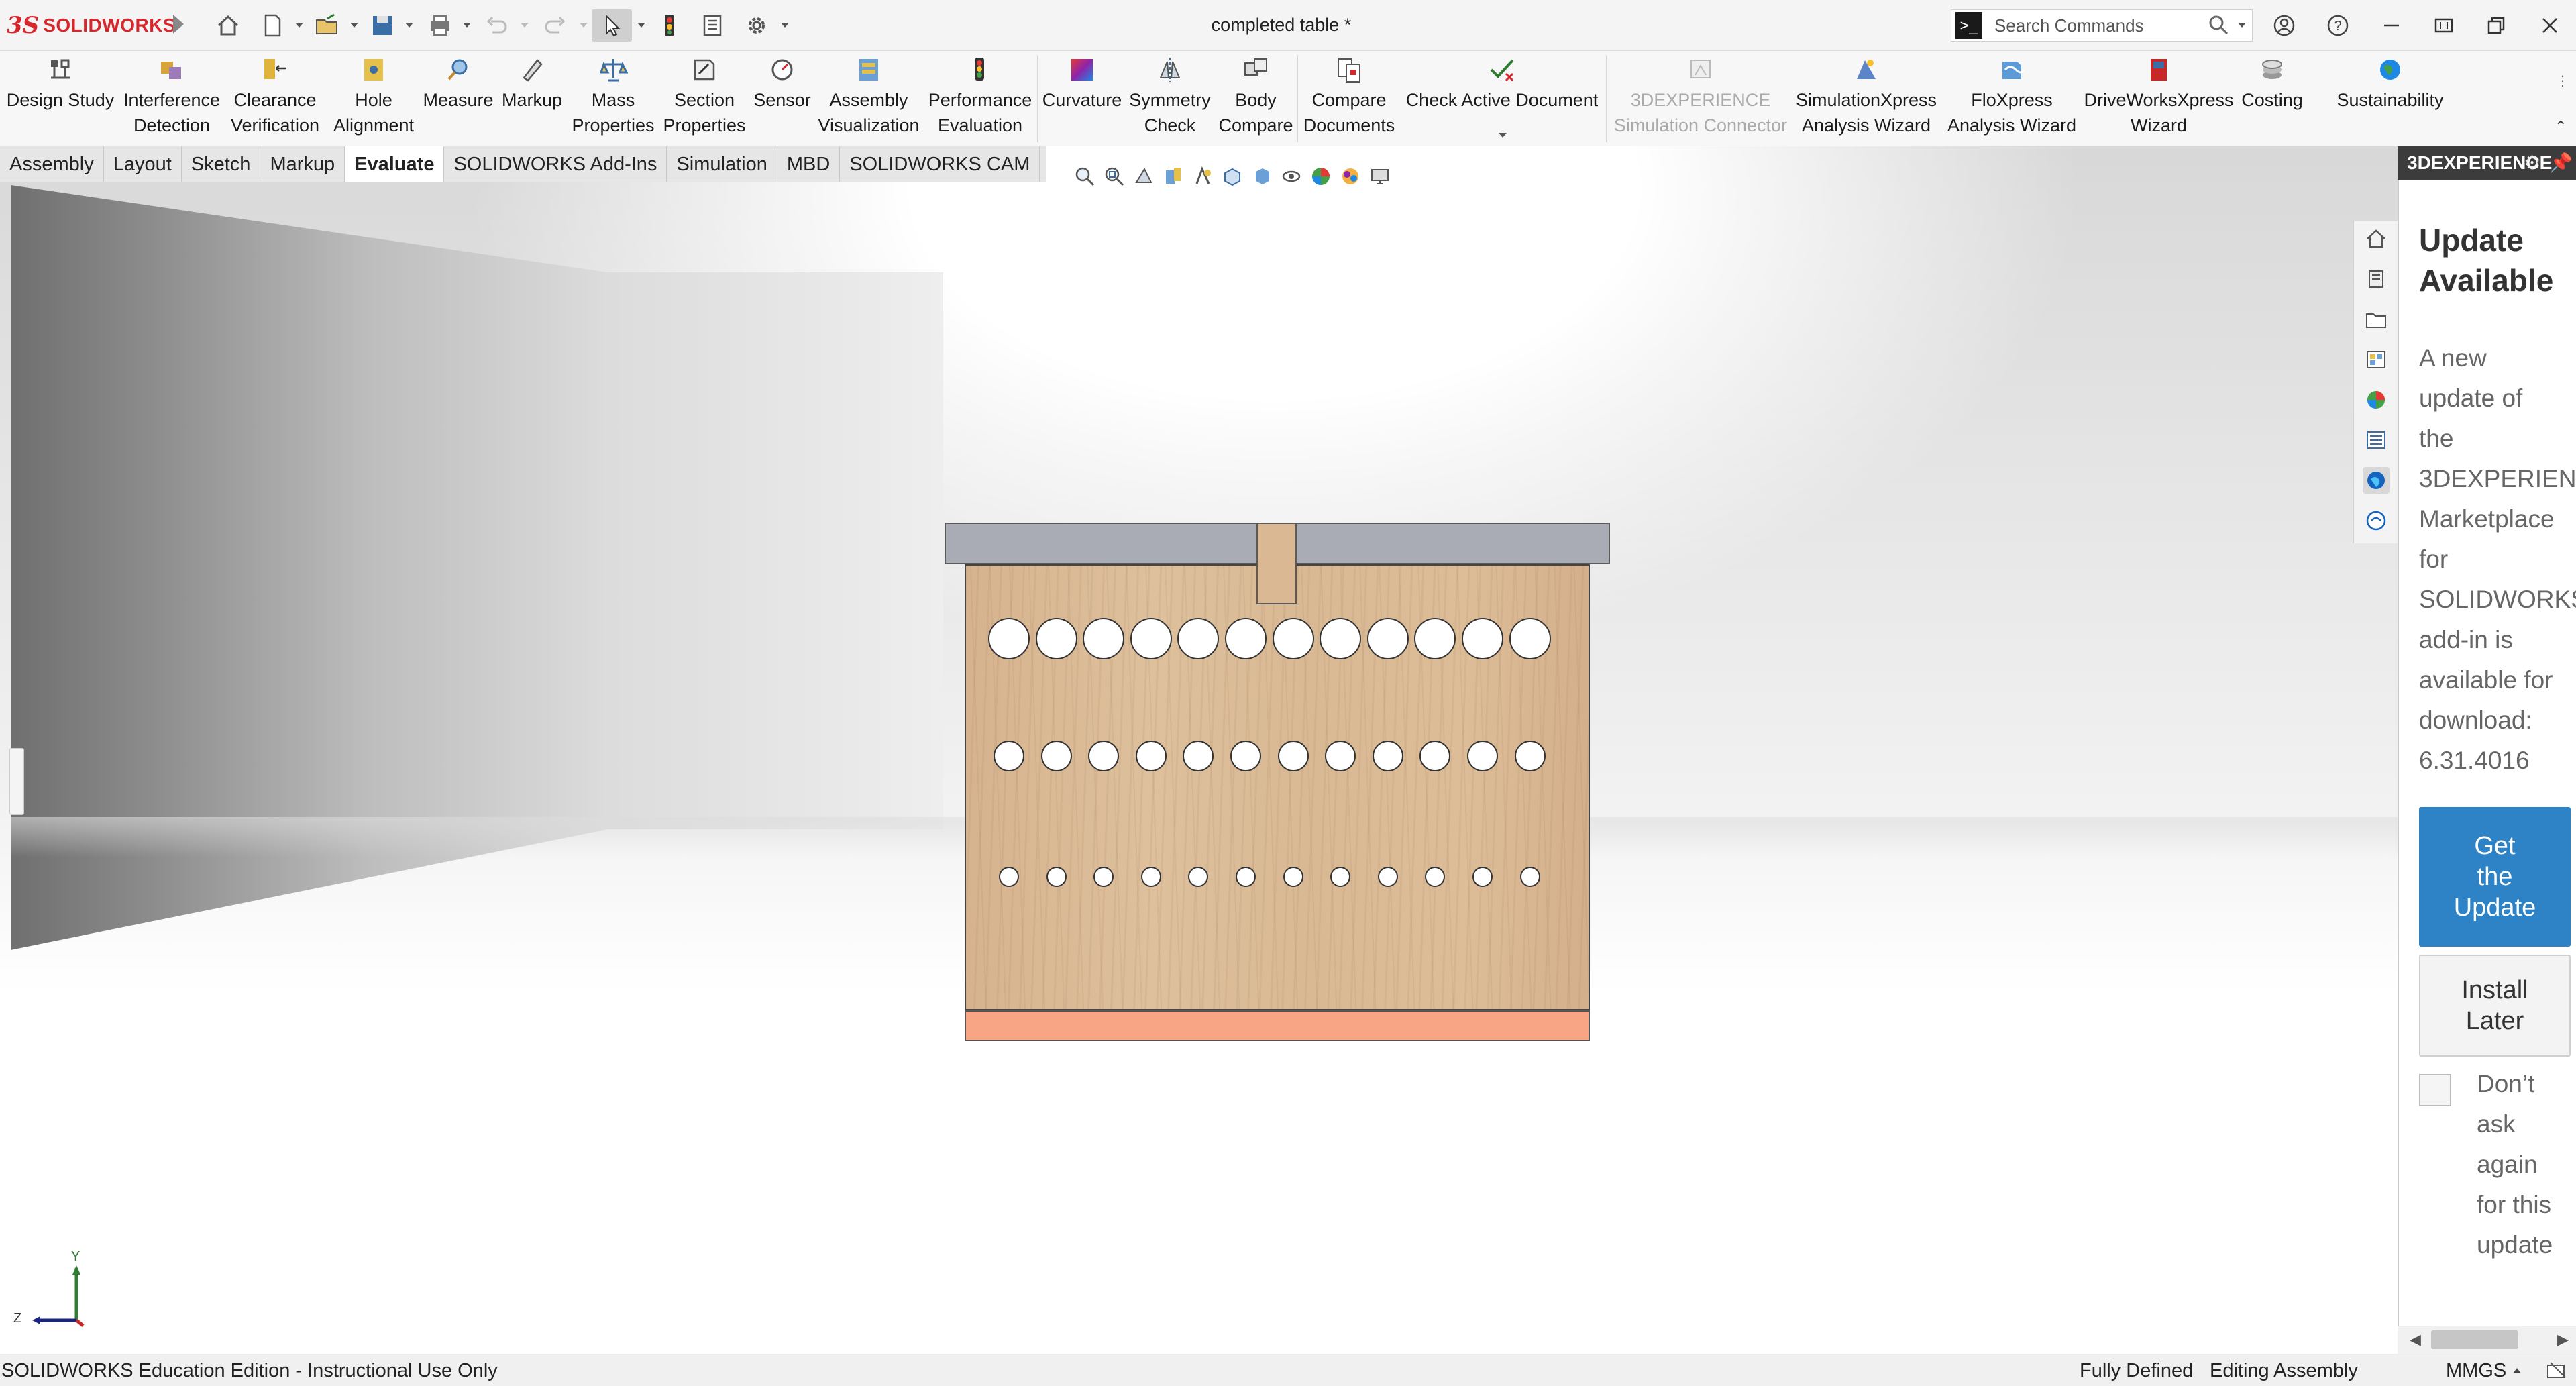  What do you see at coordinates (2284, 25) in the screenshot?
I see `user-account-icon` at bounding box center [2284, 25].